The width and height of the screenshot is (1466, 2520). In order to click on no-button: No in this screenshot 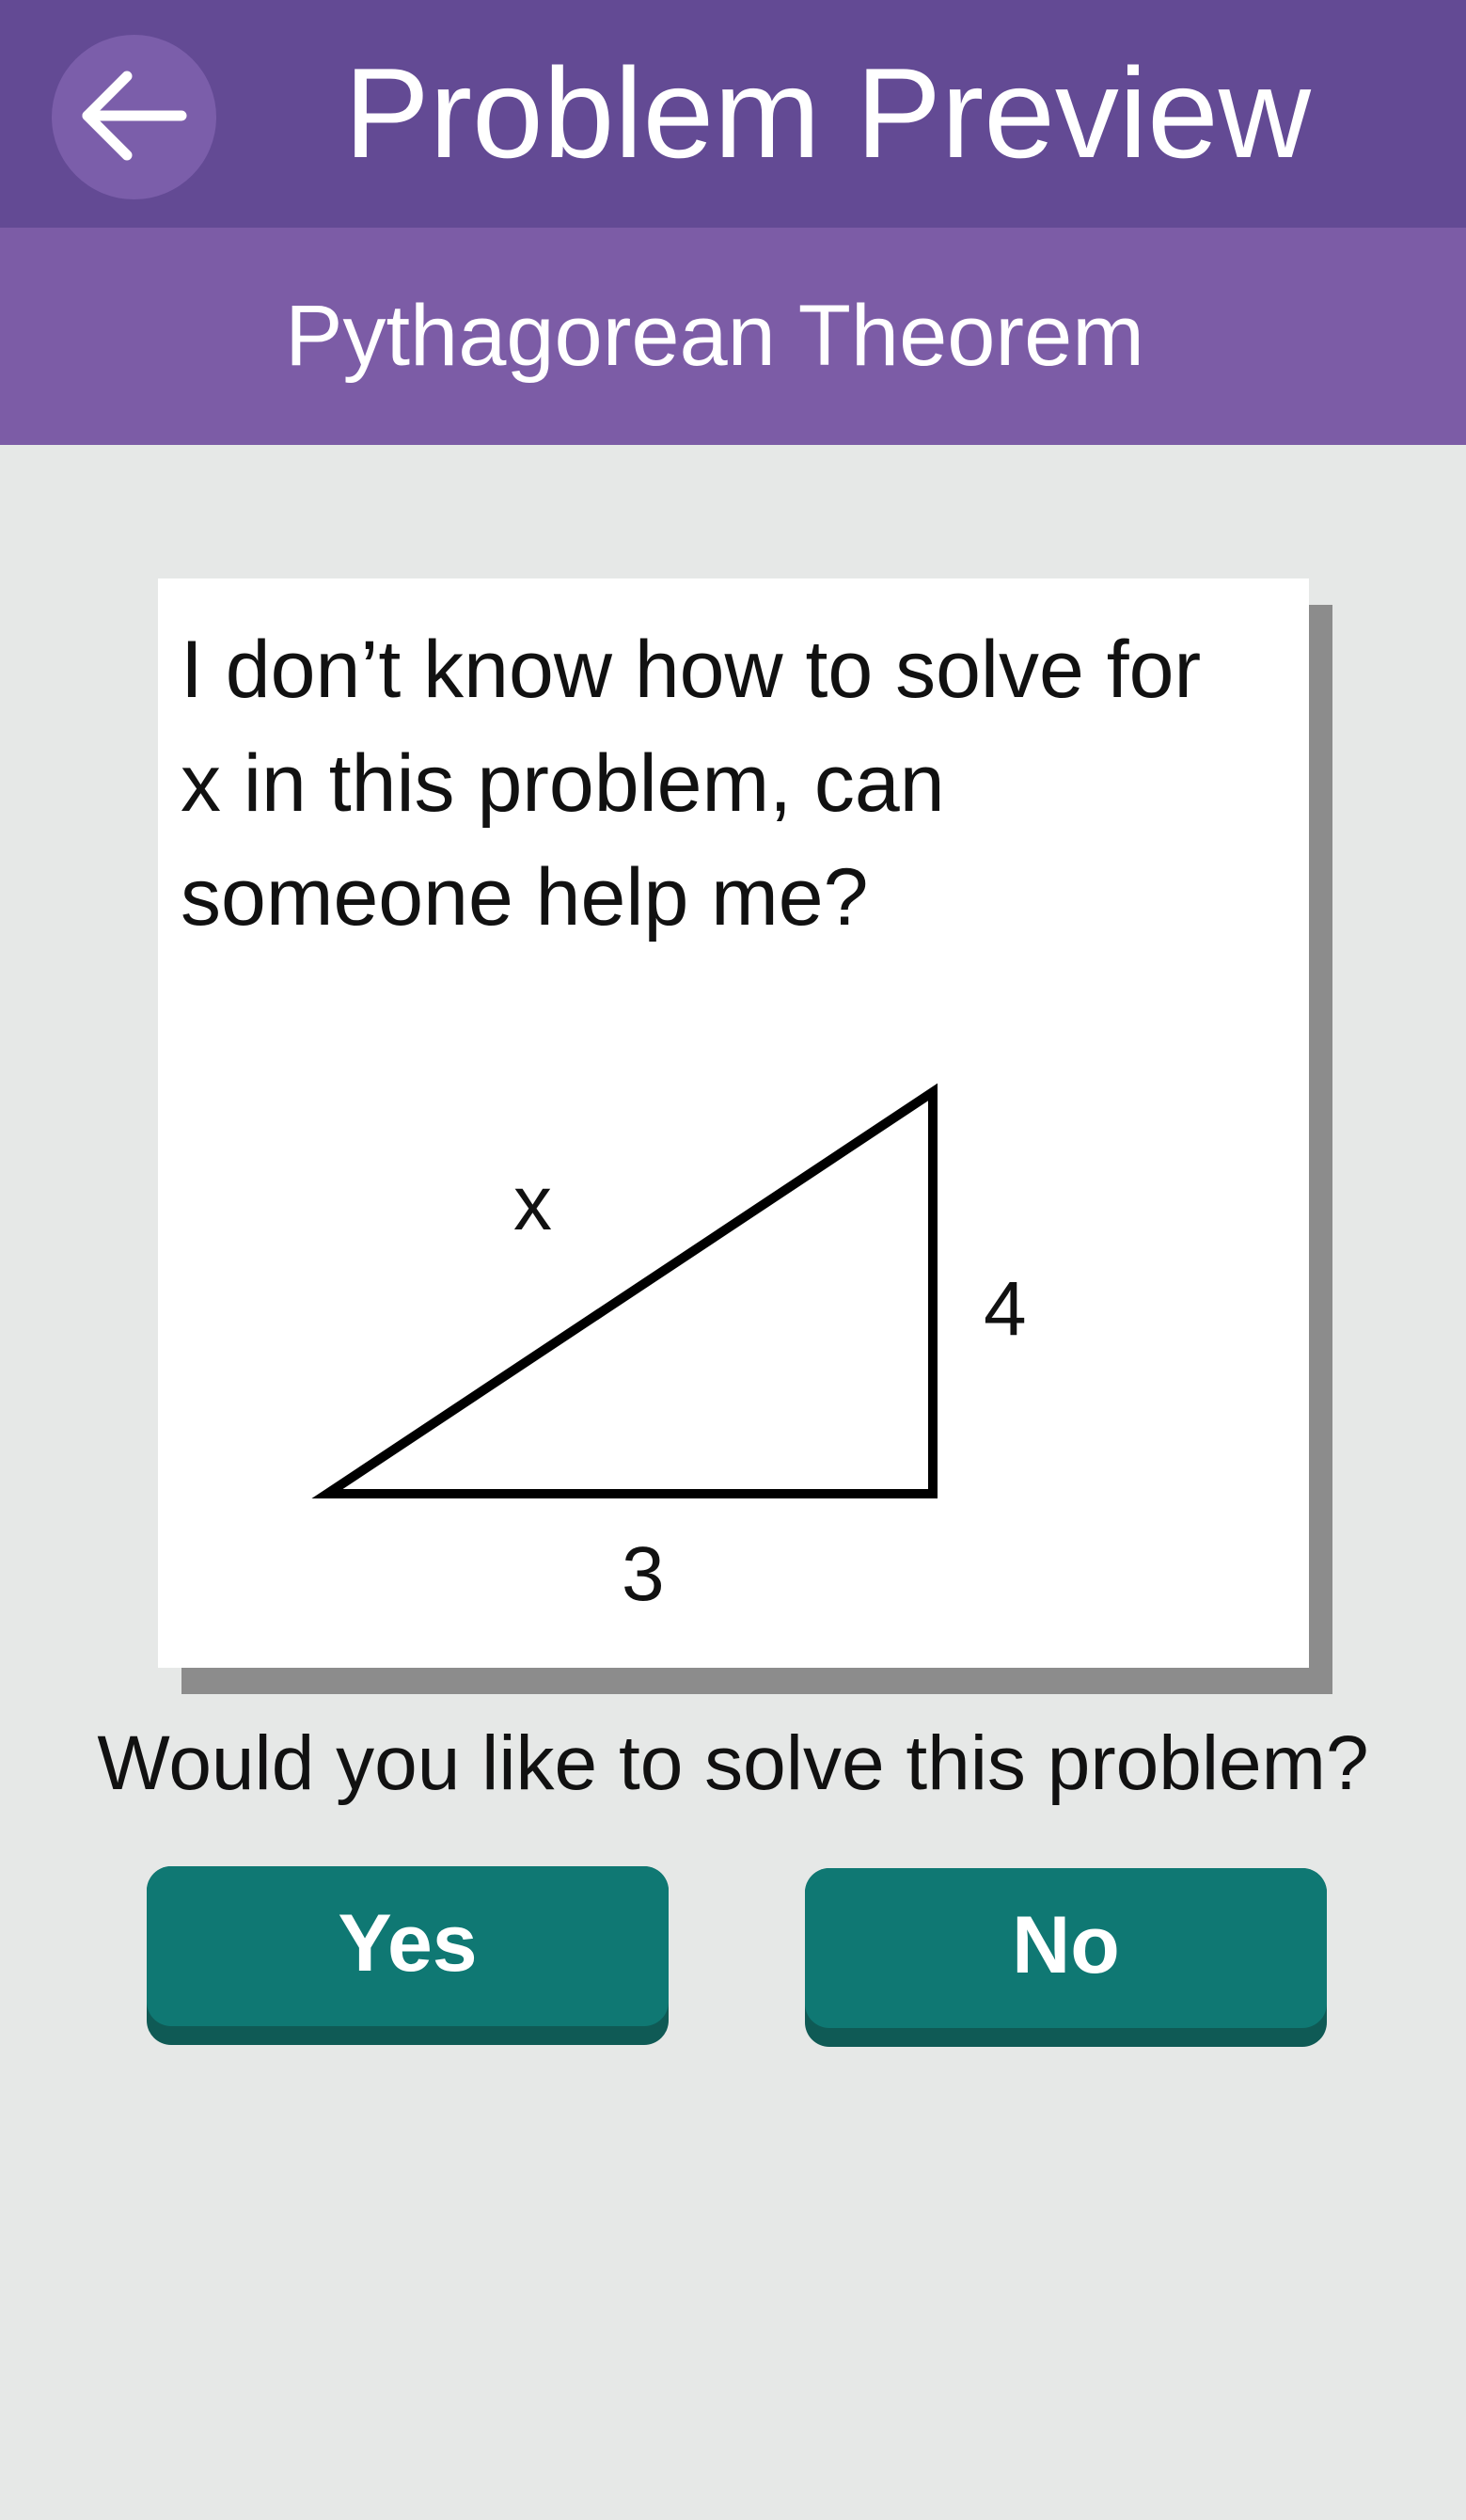, I will do `click(1066, 1957)`.